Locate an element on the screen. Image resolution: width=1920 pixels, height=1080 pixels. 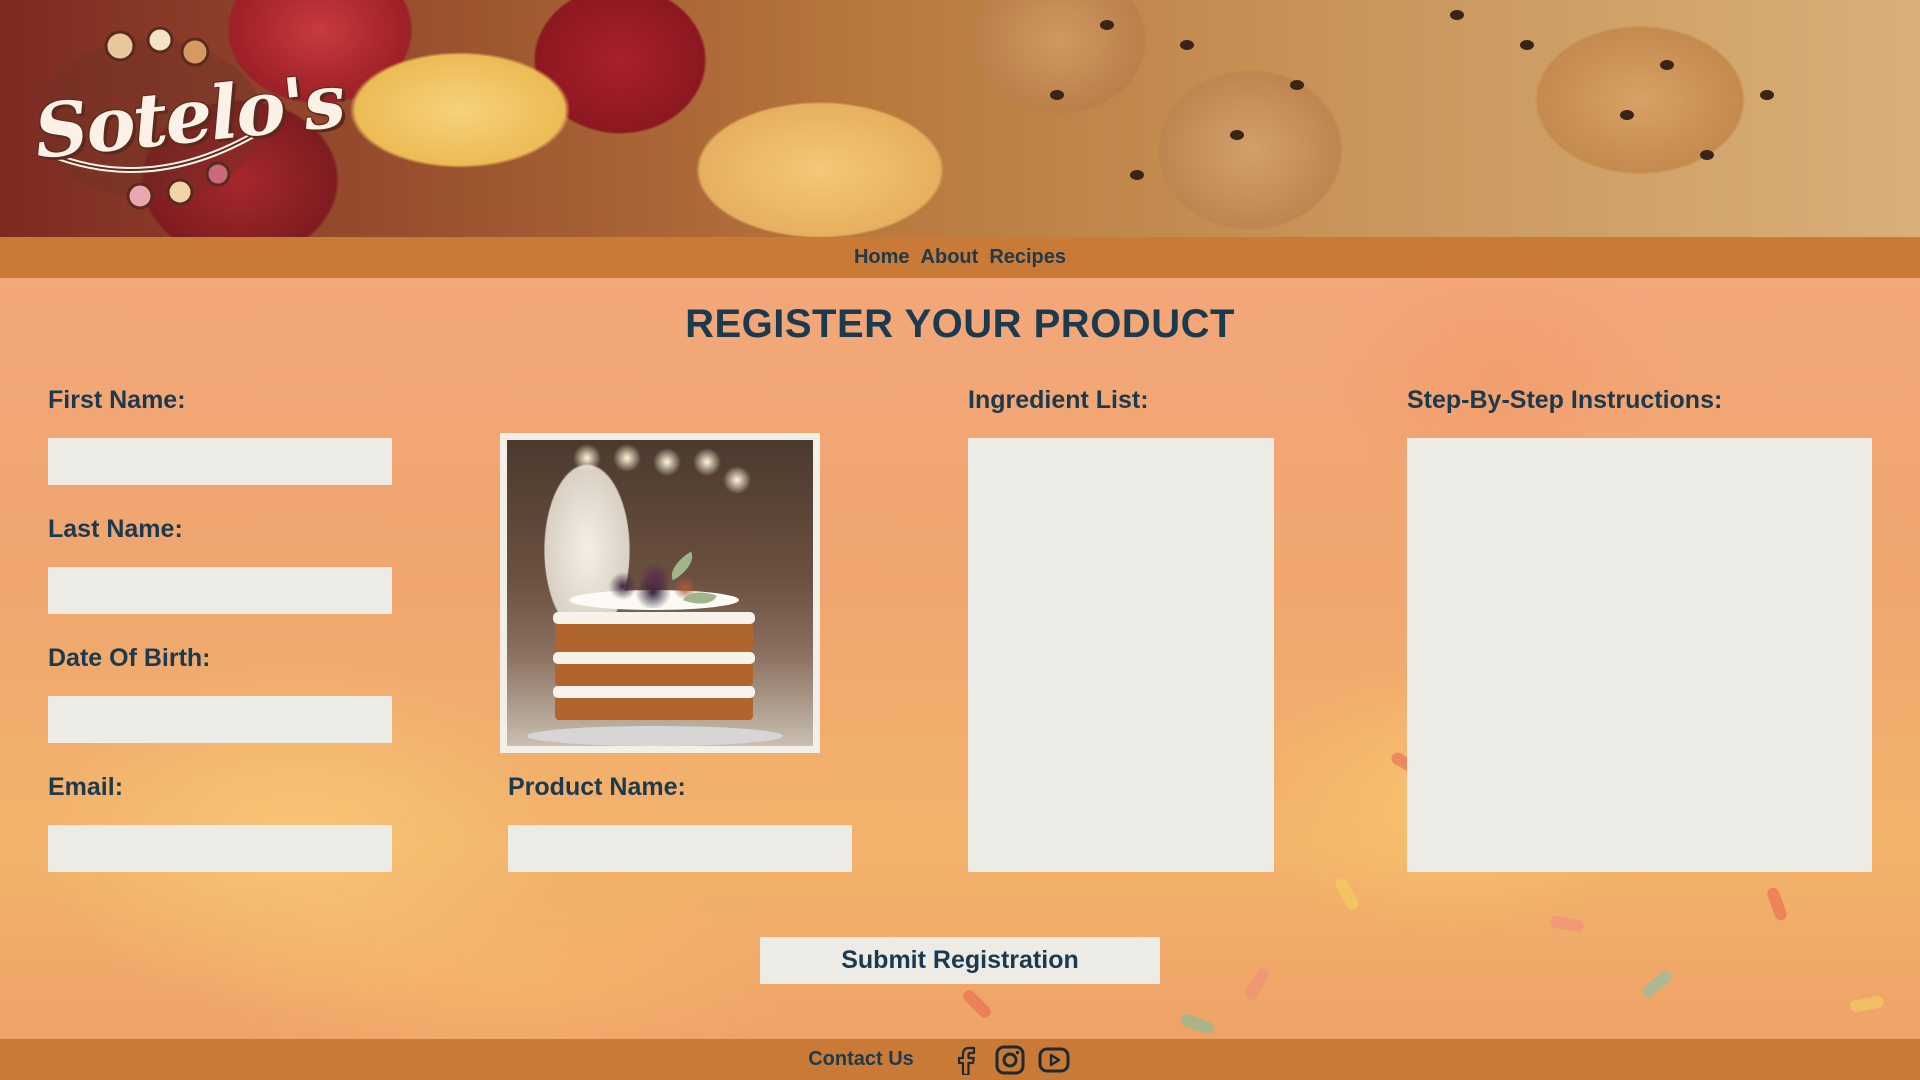
product-name-label: Product Name: is located at coordinates (597, 787).